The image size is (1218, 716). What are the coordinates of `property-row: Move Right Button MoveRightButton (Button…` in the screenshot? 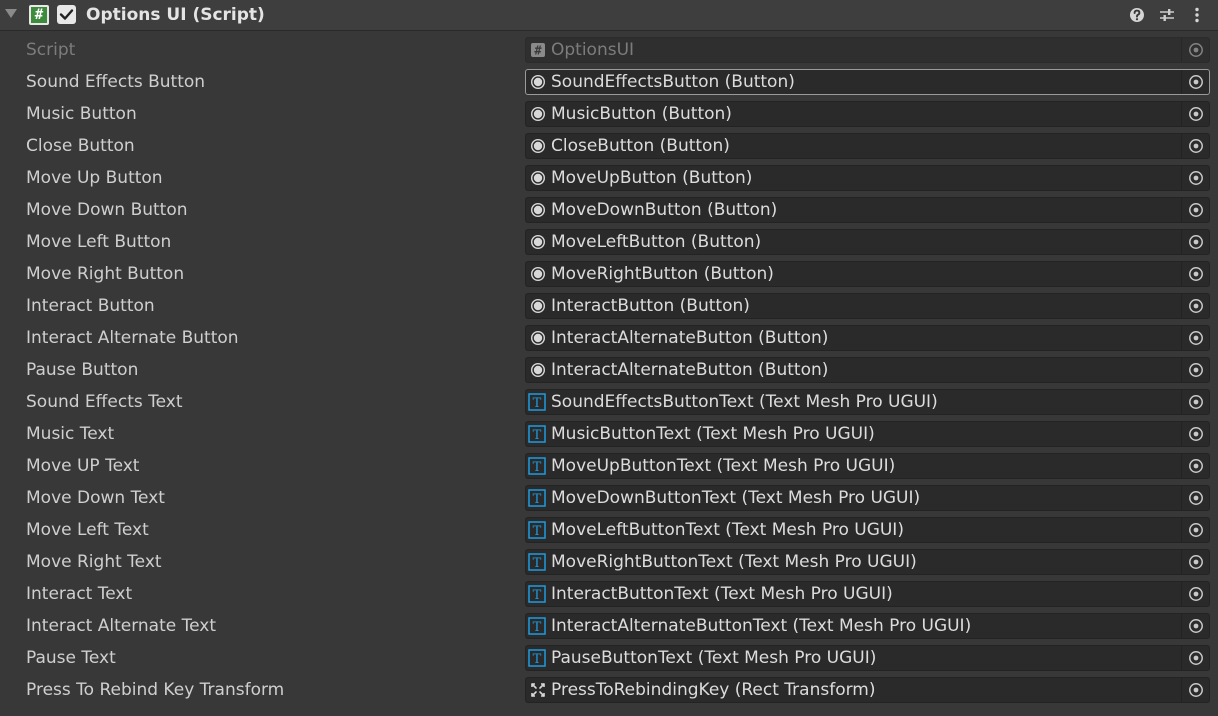 It's located at (609, 274).